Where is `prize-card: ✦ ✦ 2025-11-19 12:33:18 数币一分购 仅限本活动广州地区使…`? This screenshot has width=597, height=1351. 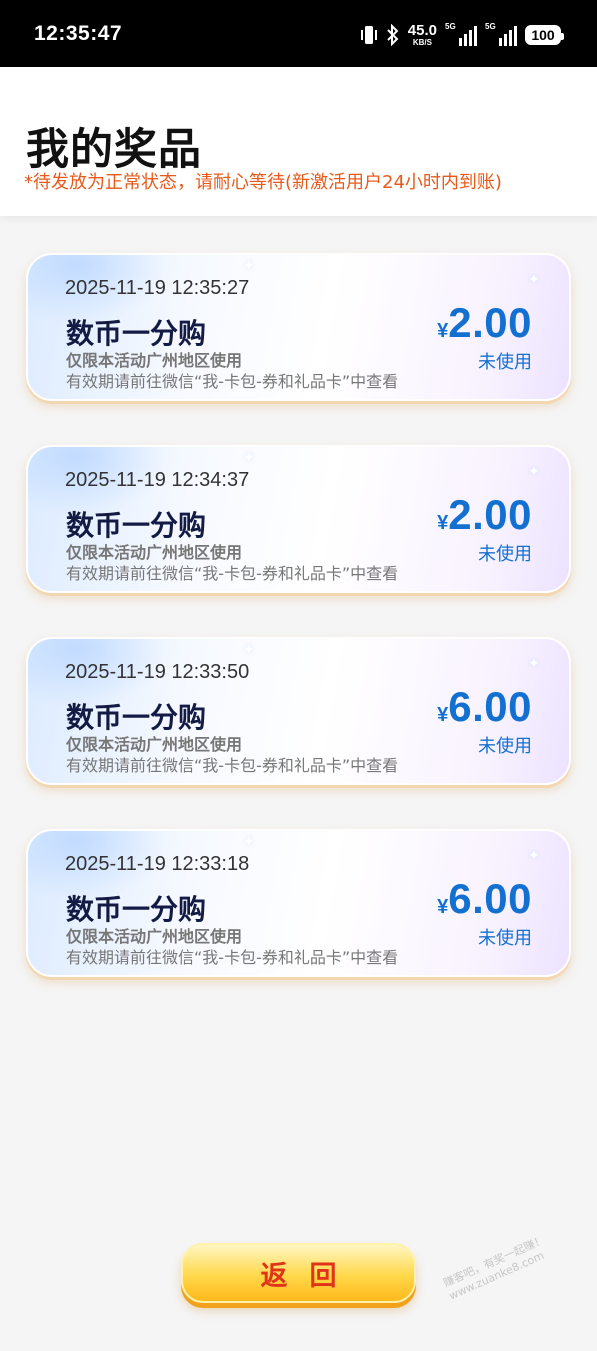 prize-card: ✦ ✦ 2025-11-19 12:33:18 数币一分购 仅限本活动广州地区使… is located at coordinates (298, 903).